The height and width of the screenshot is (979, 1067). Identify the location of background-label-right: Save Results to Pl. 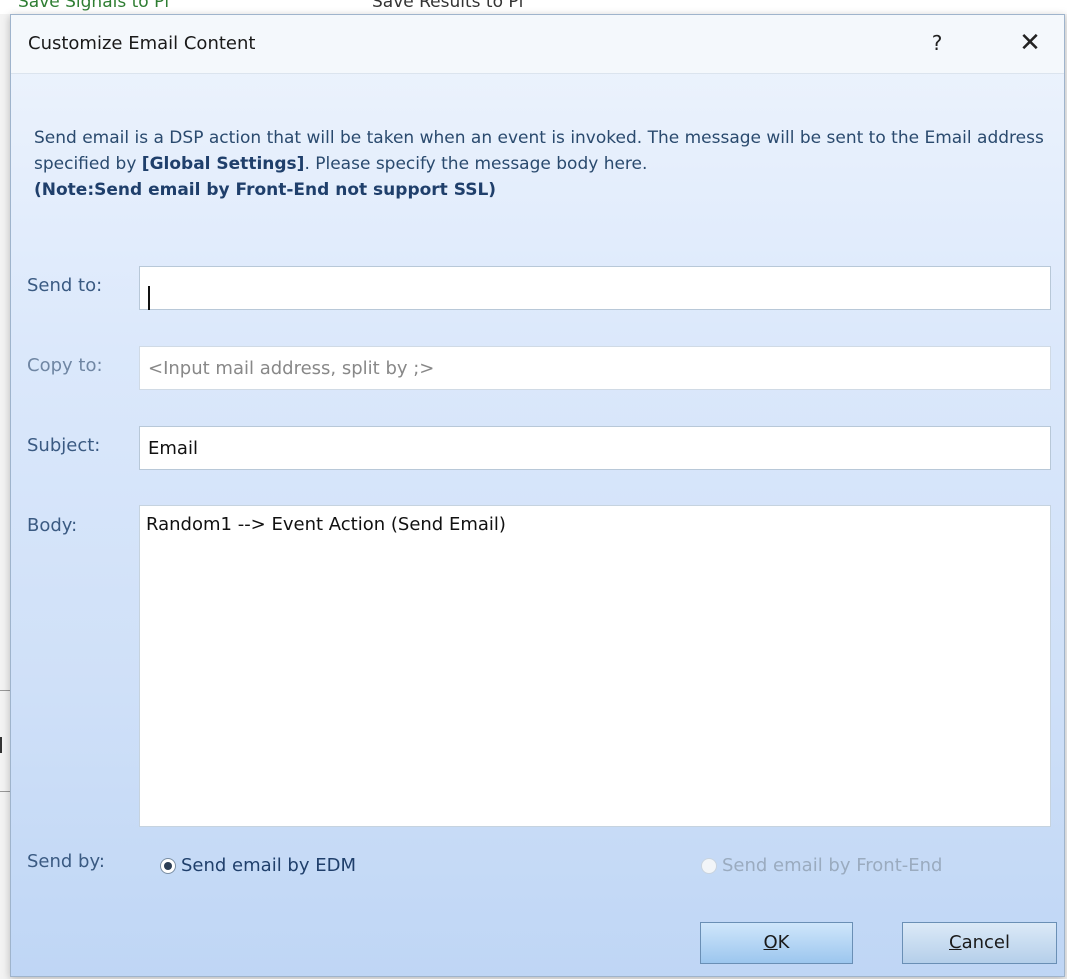
(448, 6).